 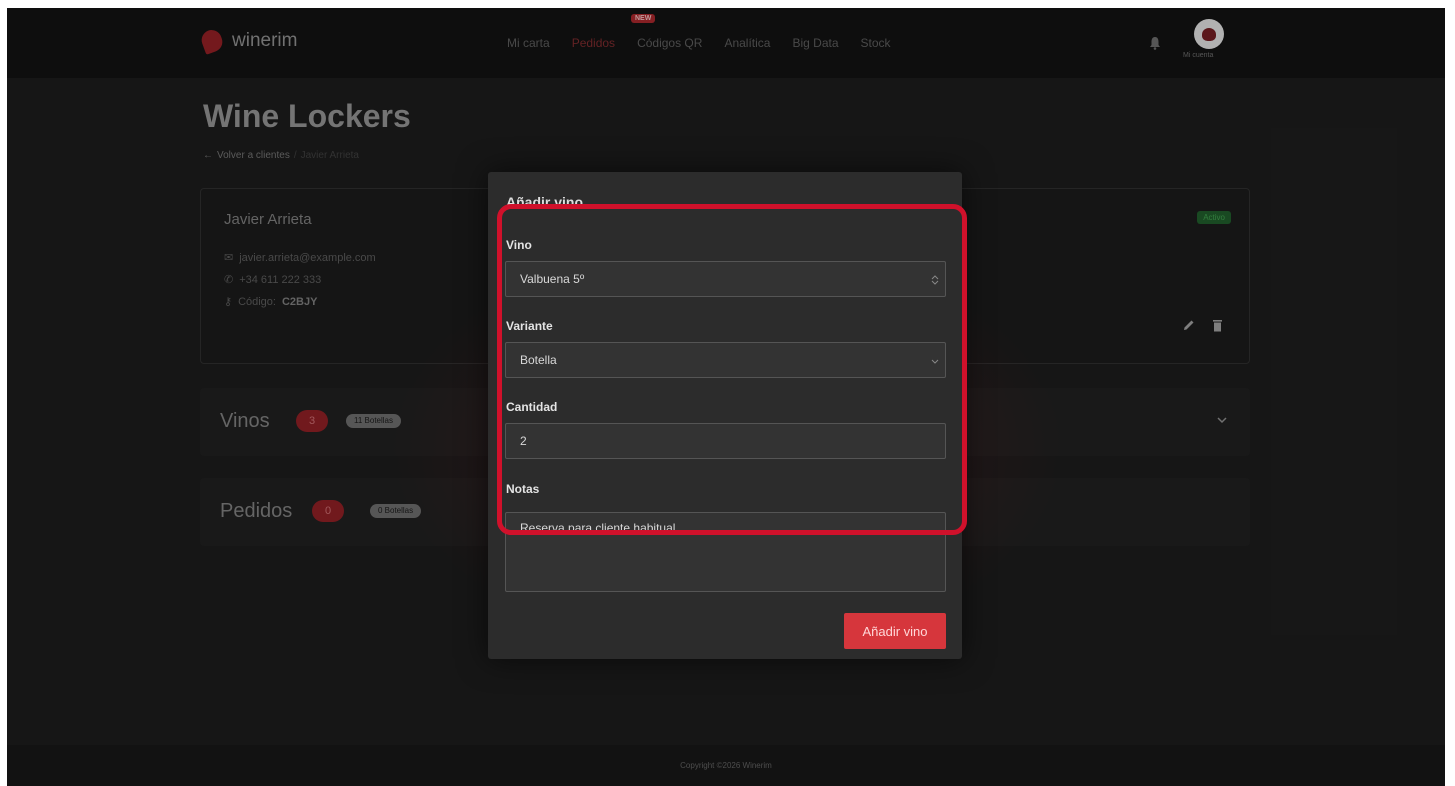 What do you see at coordinates (725, 360) in the screenshot?
I see `variant-select: Botella` at bounding box center [725, 360].